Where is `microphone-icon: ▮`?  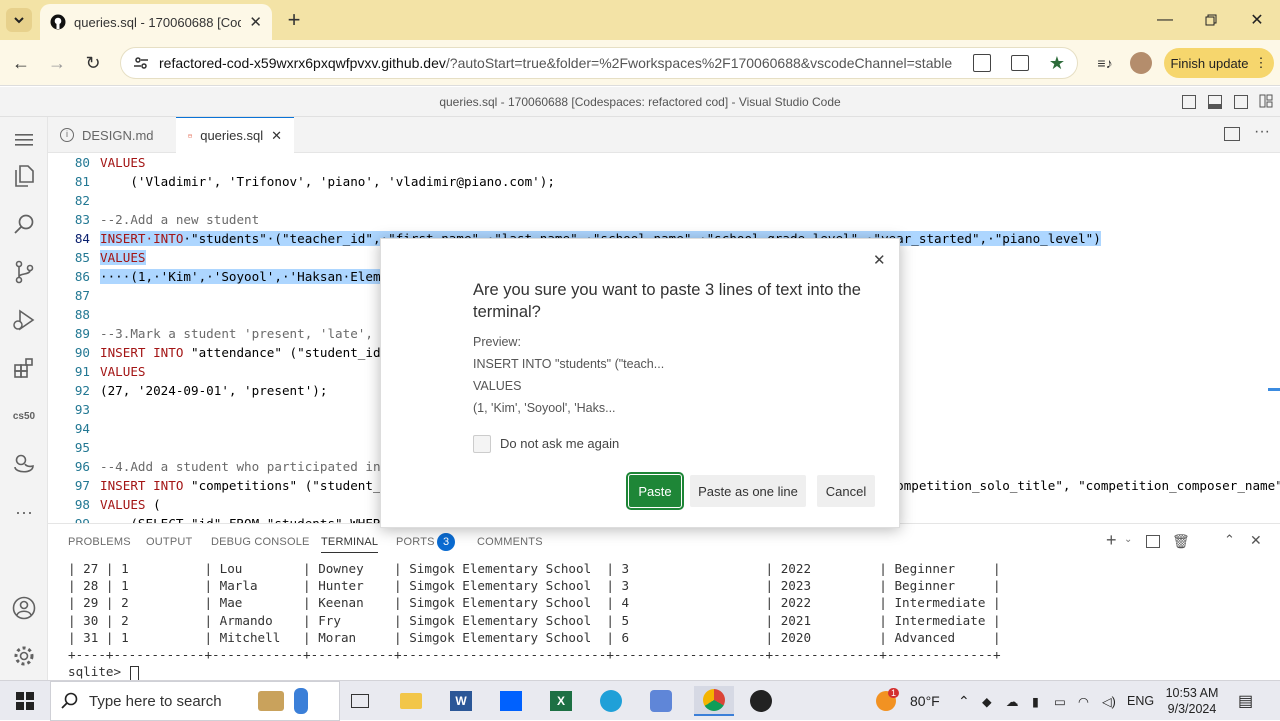
microphone-icon: ▮ is located at coordinates (1035, 701).